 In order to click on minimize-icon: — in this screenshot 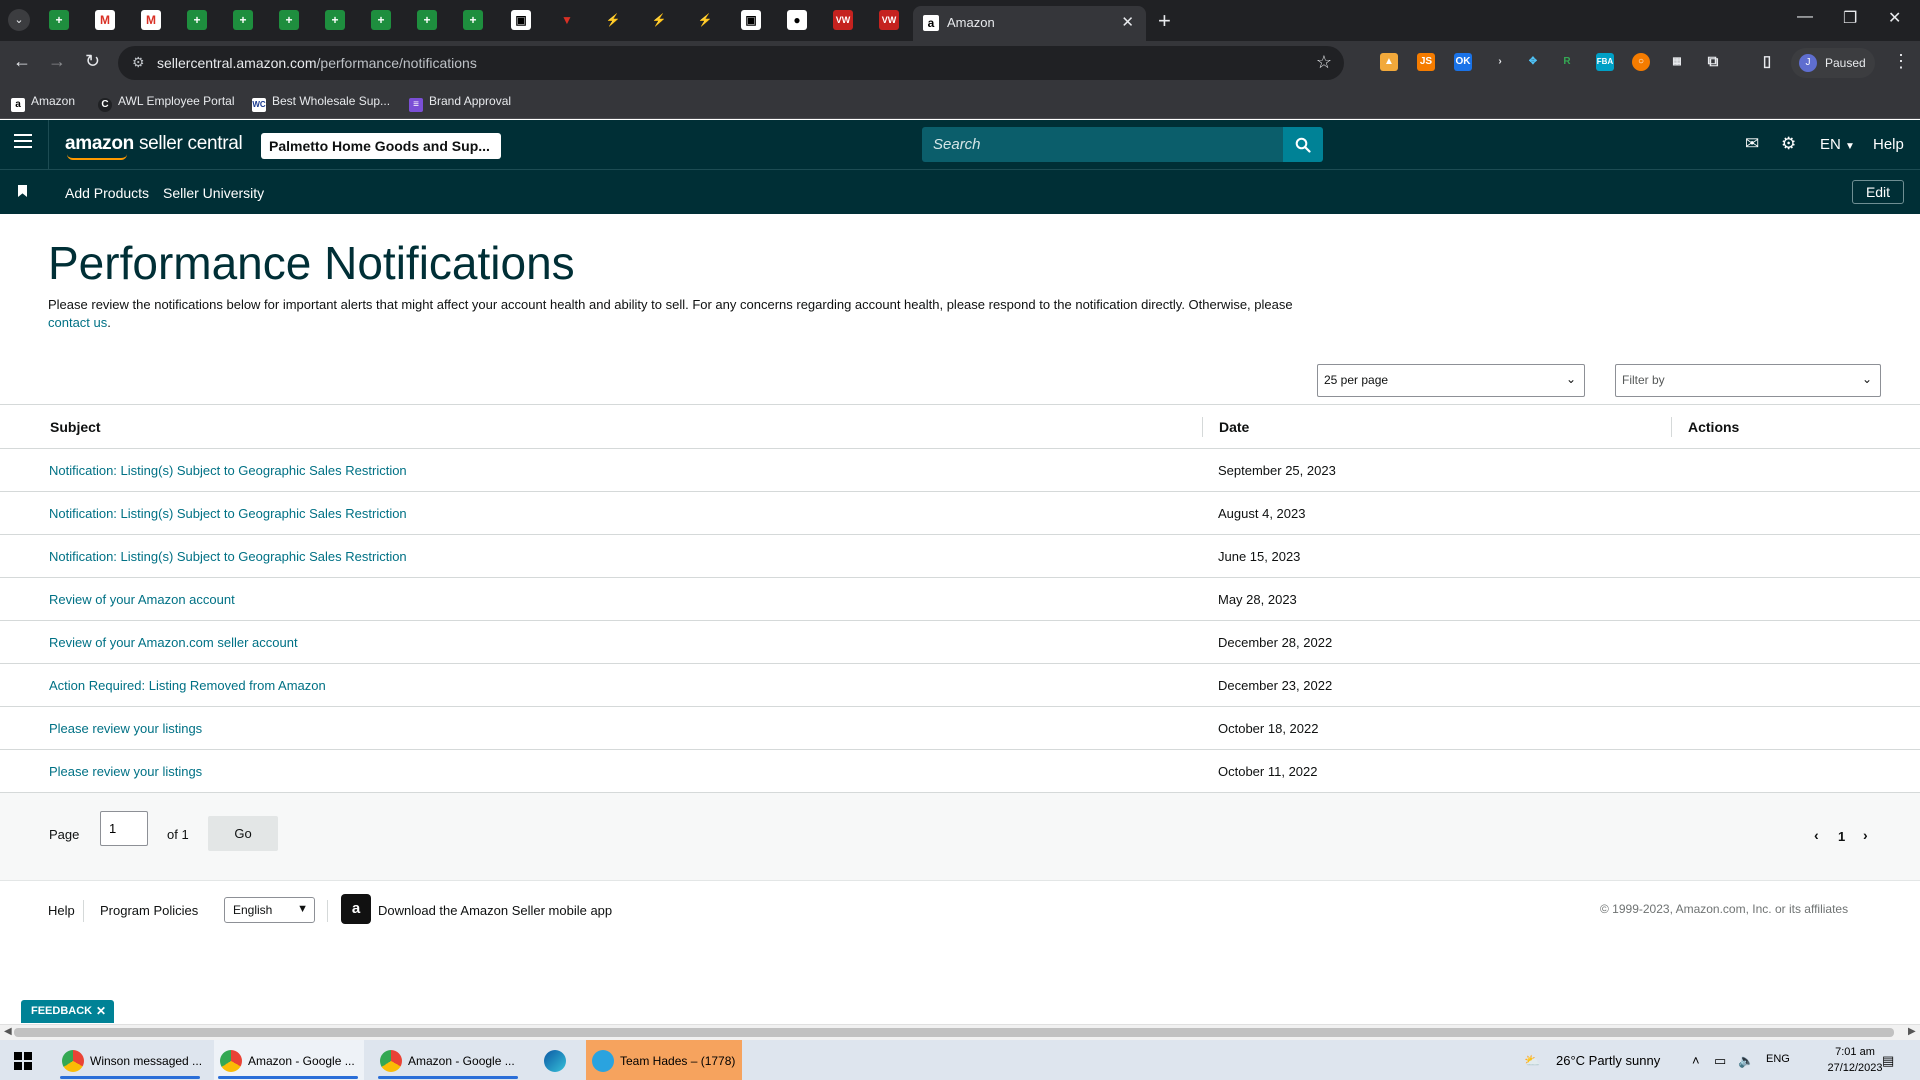, I will do `click(1805, 17)`.